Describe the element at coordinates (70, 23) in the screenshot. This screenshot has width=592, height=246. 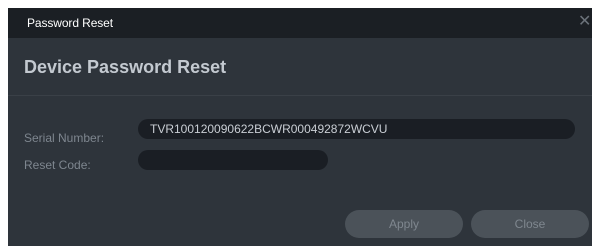
I see `window-title: Password Reset` at that location.